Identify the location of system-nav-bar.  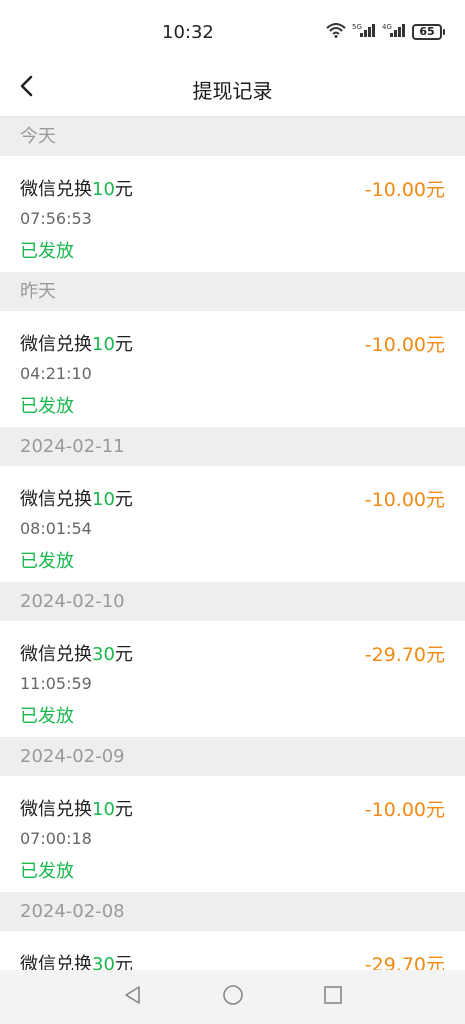
(232, 997).